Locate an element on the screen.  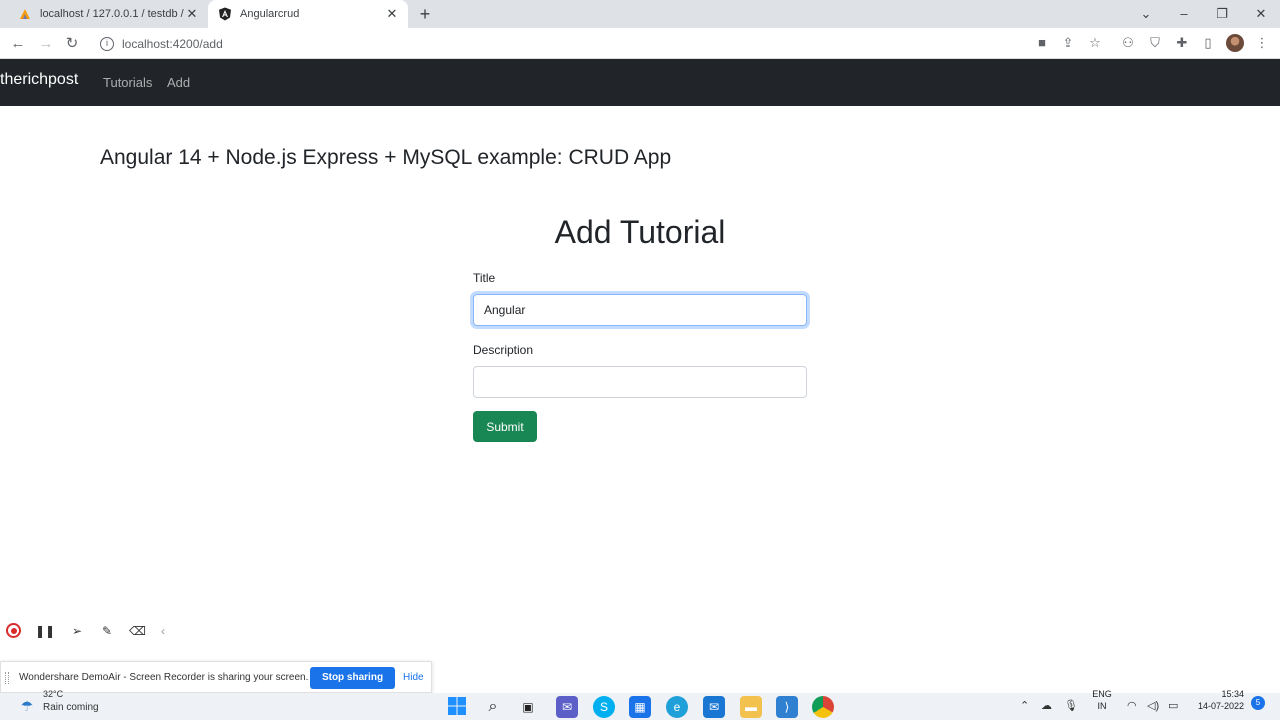
navbar-brand: therichpost is located at coordinates (39, 80).